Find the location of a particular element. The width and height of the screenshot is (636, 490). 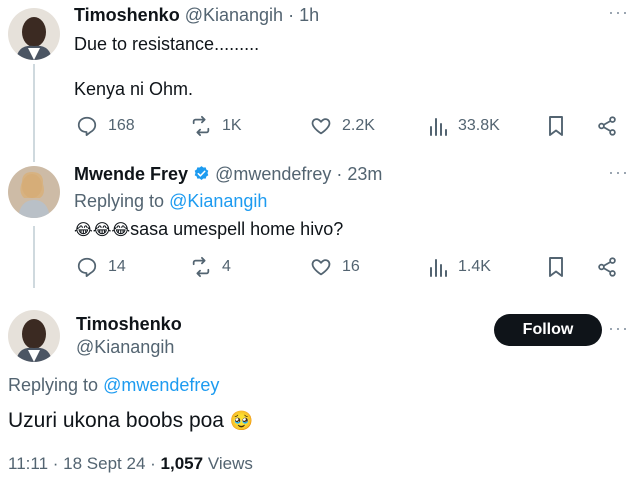

like-button: 16 is located at coordinates (335, 267).